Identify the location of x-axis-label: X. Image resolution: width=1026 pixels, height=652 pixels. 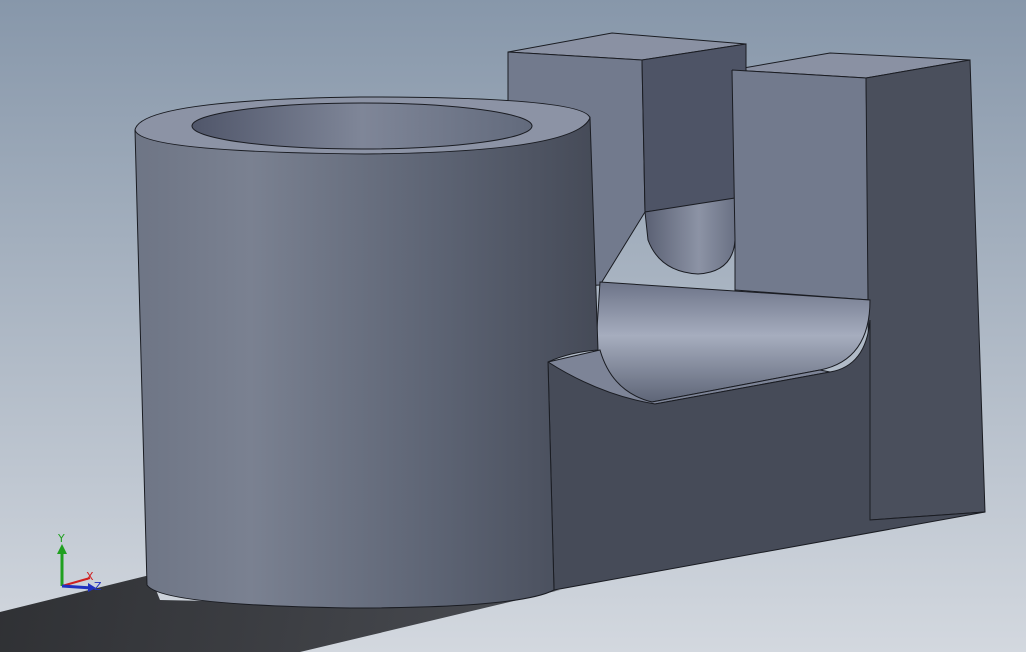
(90, 576).